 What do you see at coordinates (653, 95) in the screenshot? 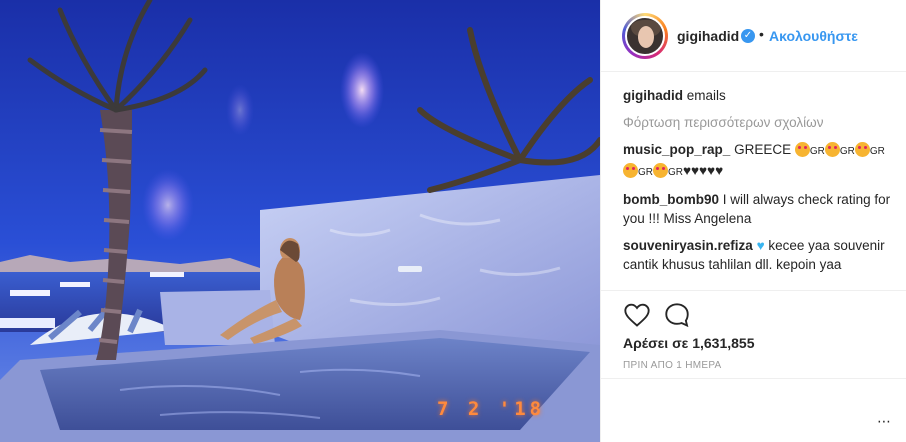
I see `caption-username: gigihadid` at bounding box center [653, 95].